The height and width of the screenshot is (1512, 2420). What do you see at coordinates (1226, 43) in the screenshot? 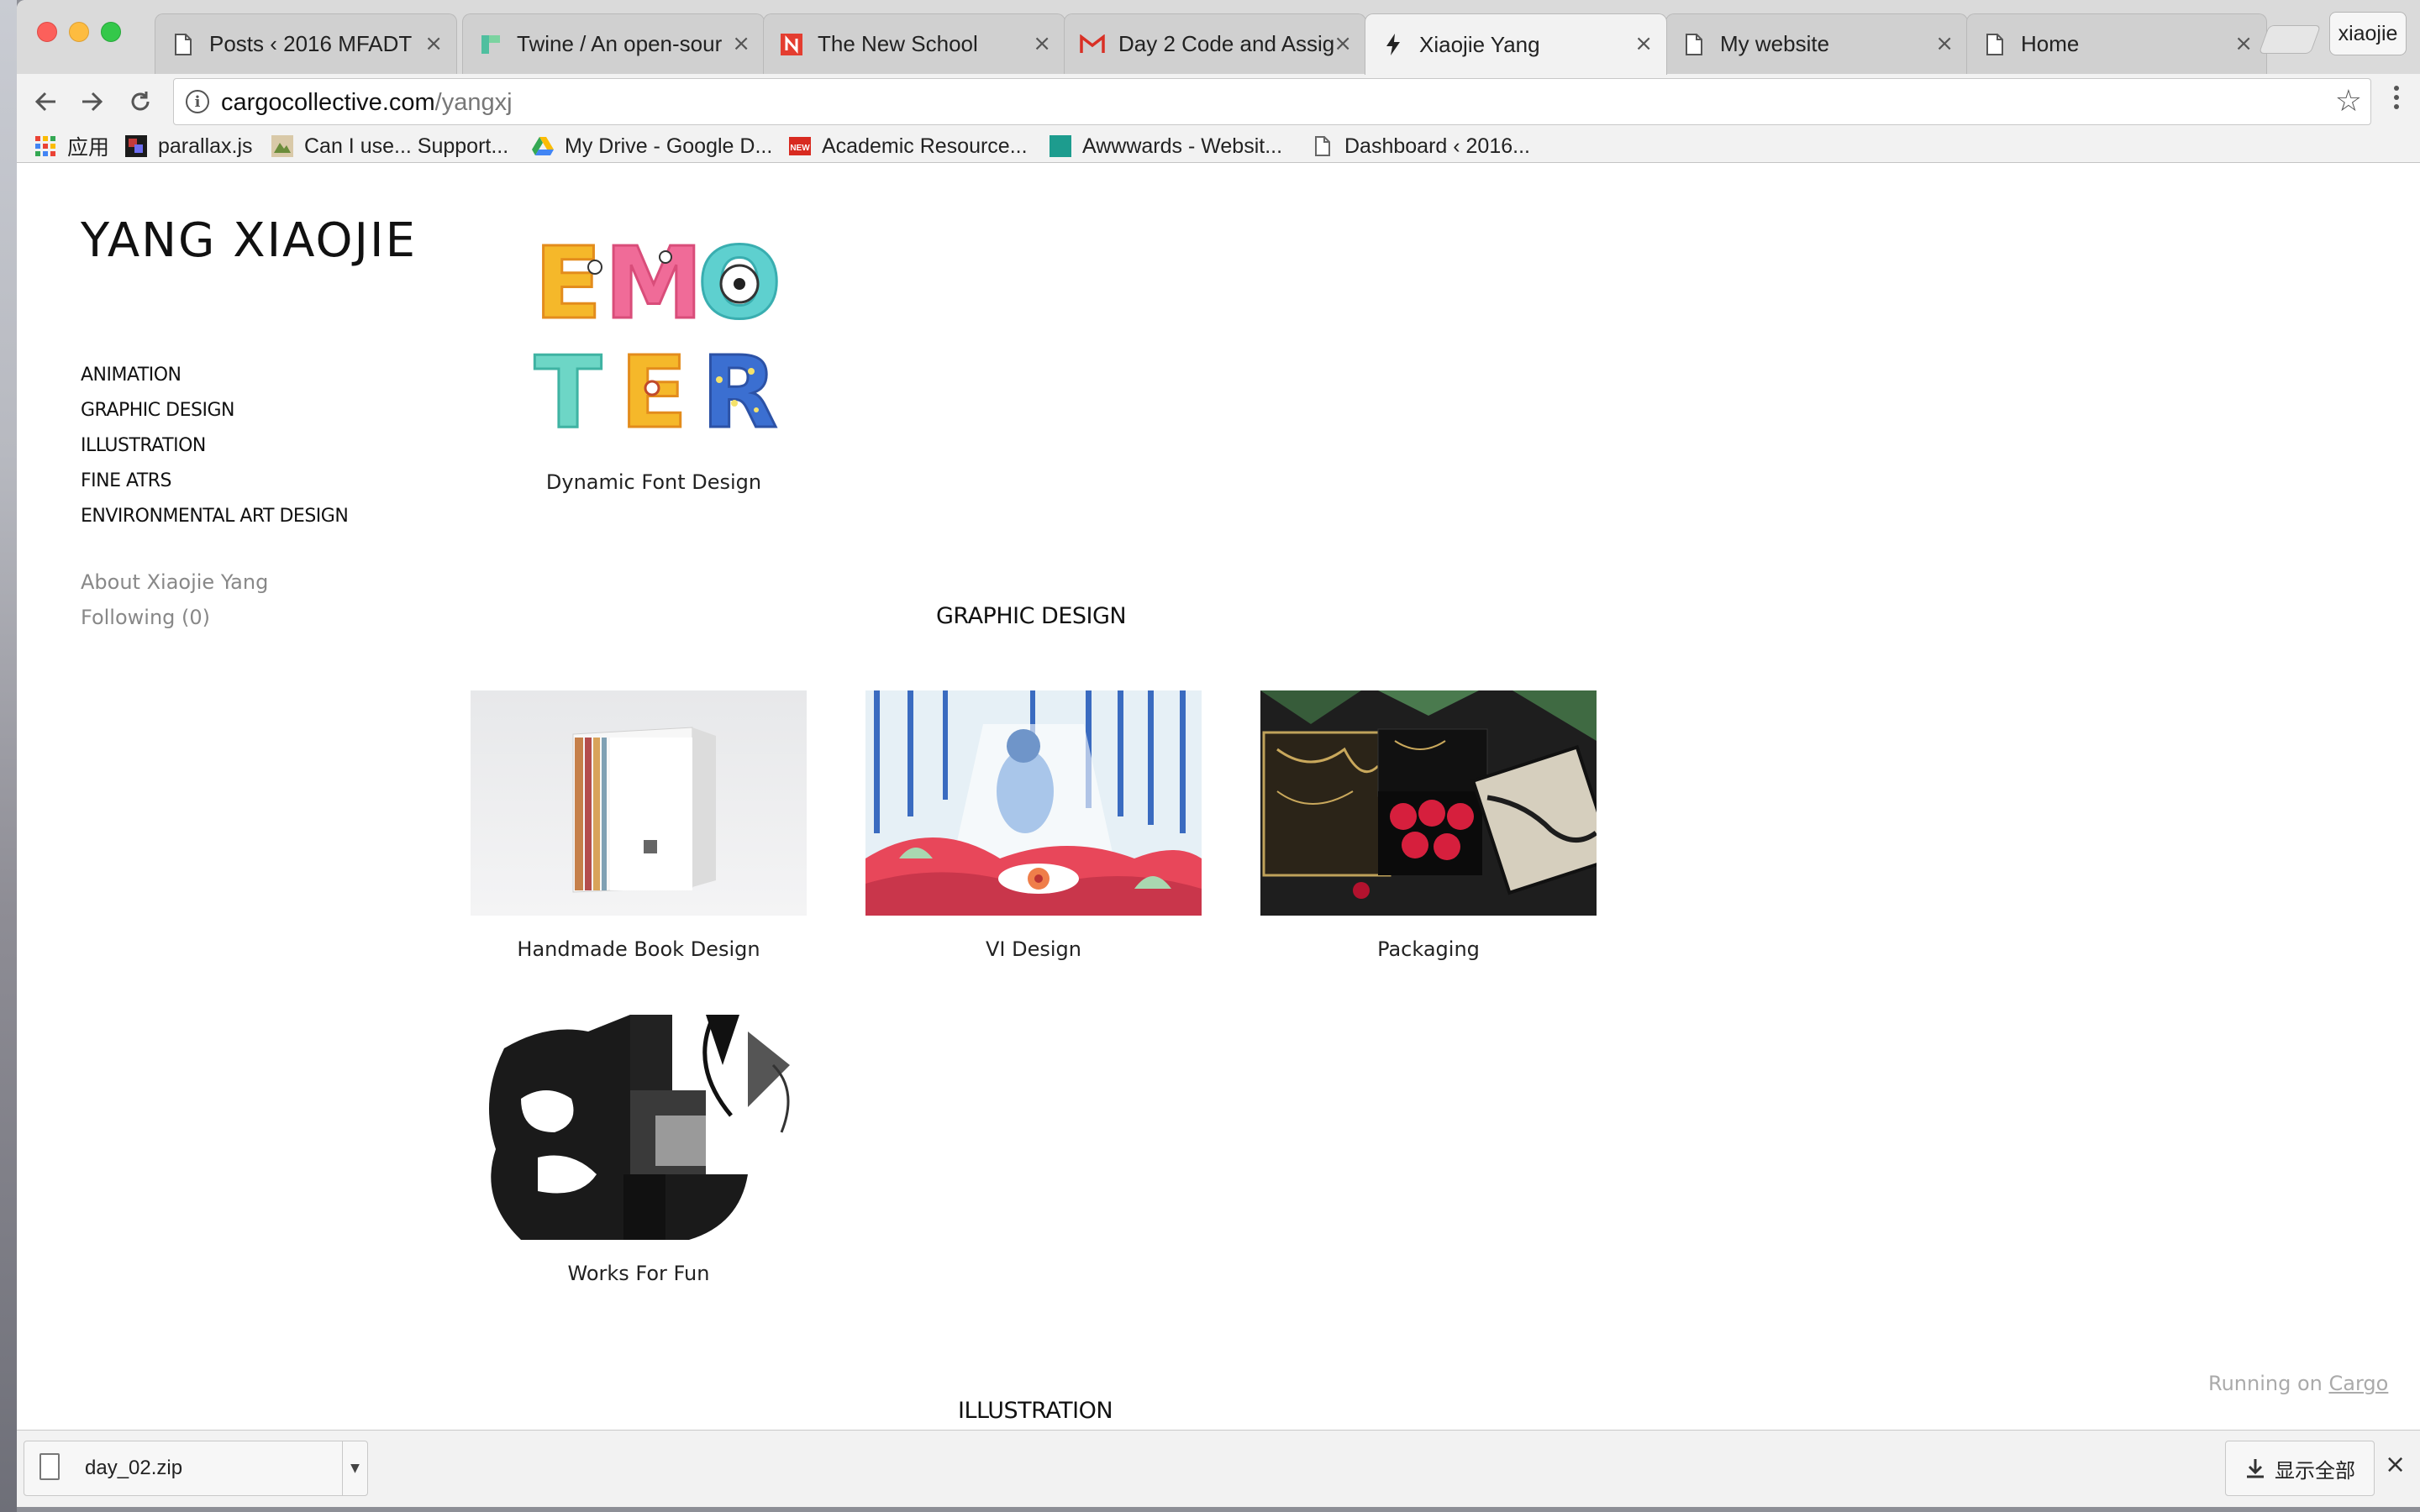
I see `tab-title: Day 2 Code and Assig` at bounding box center [1226, 43].